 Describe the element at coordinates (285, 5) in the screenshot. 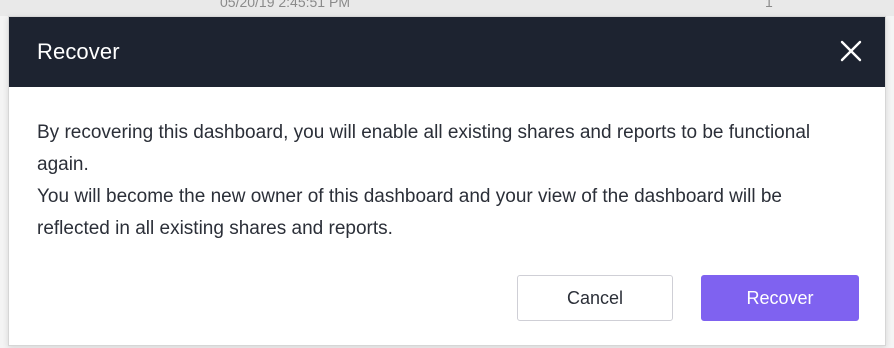

I see `background-timestamp: 05/20/19 2:45:51 PM` at that location.